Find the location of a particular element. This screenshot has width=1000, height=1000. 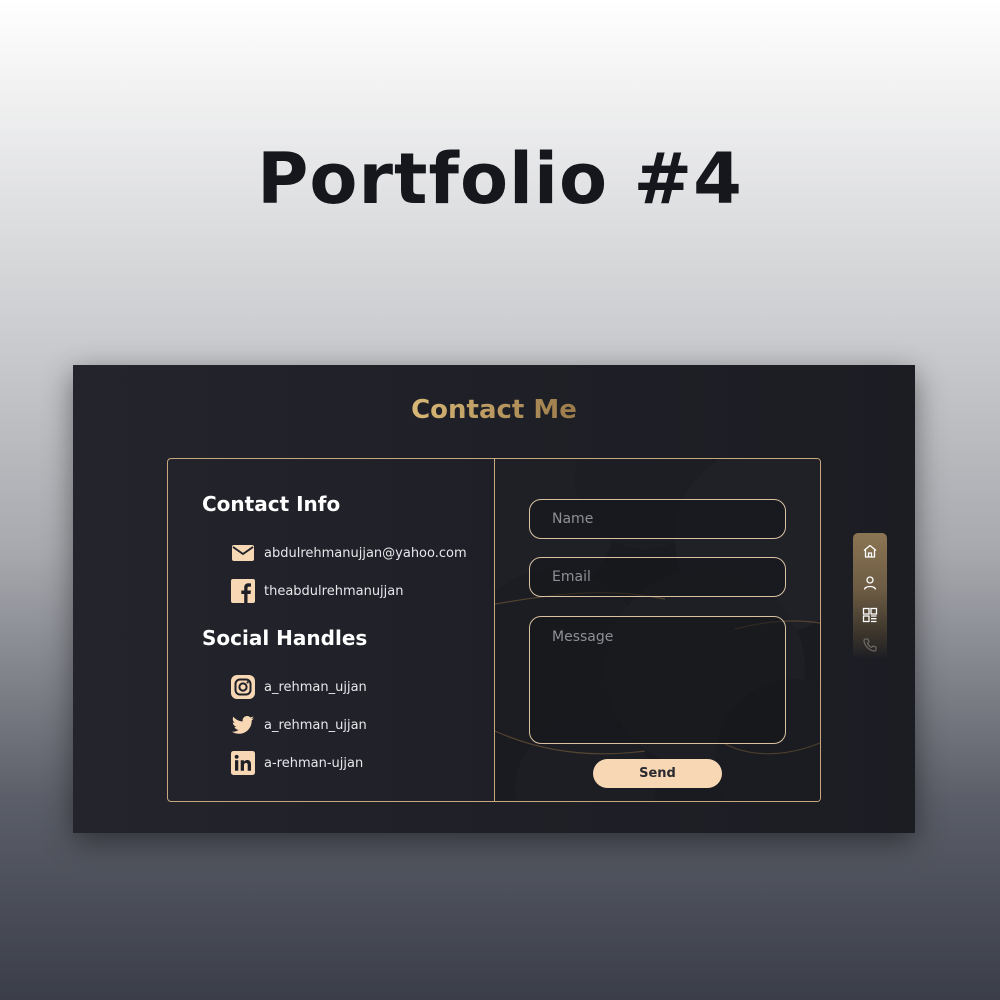

send-button: Send is located at coordinates (657, 773).